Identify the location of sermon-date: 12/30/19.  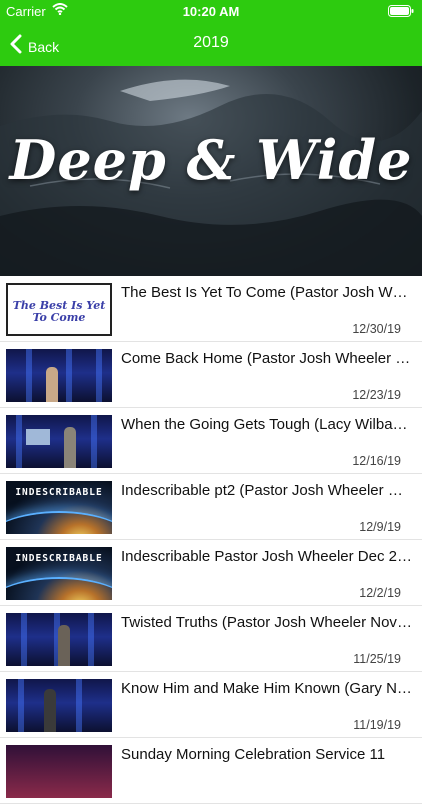
(376, 329).